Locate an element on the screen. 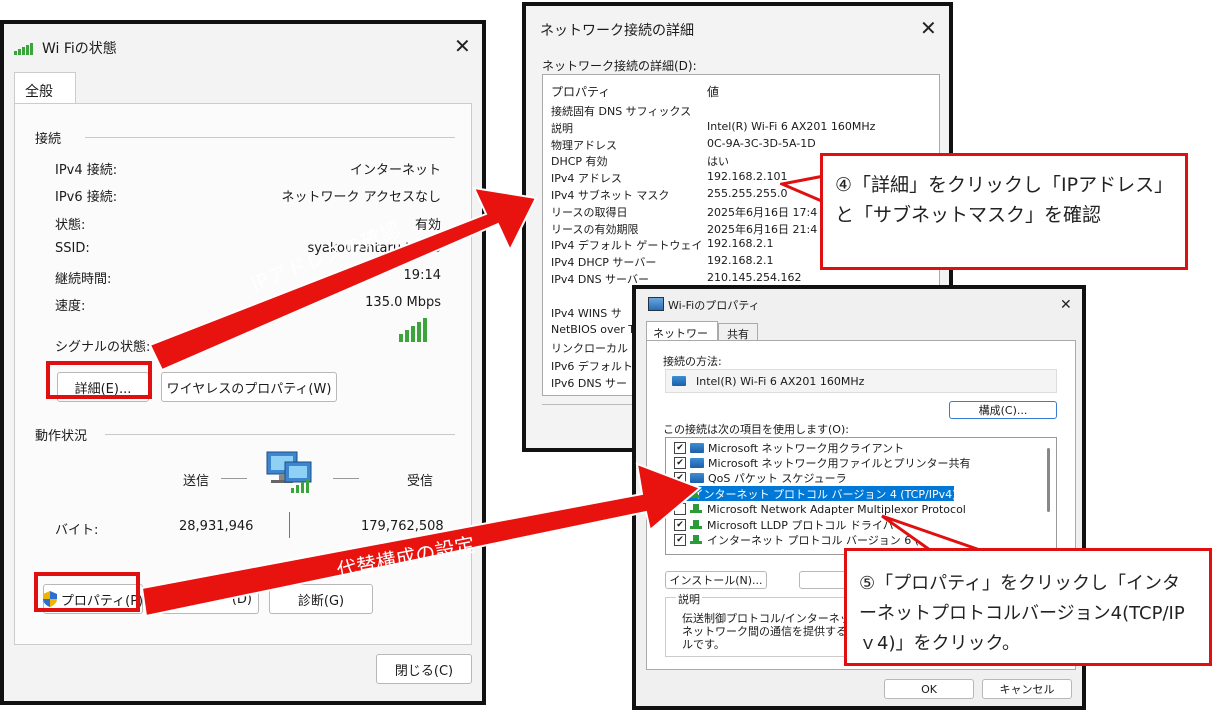 The image size is (1213, 711). arrow-alt-config is located at coordinates (421, 540).